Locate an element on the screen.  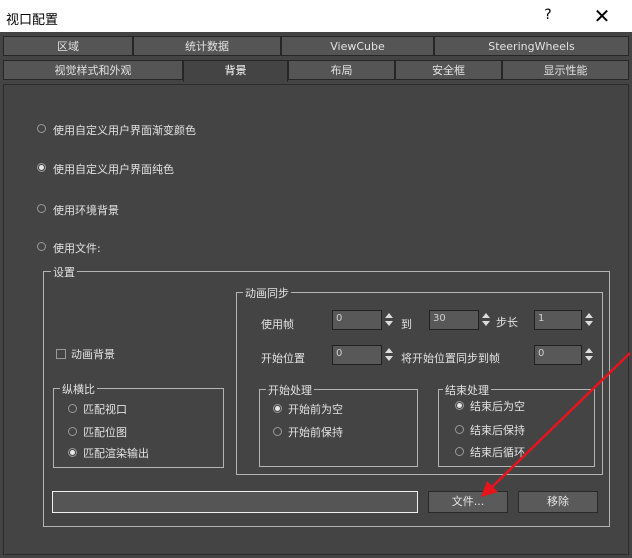
end-processing-label: 结束处理 is located at coordinates (467, 390).